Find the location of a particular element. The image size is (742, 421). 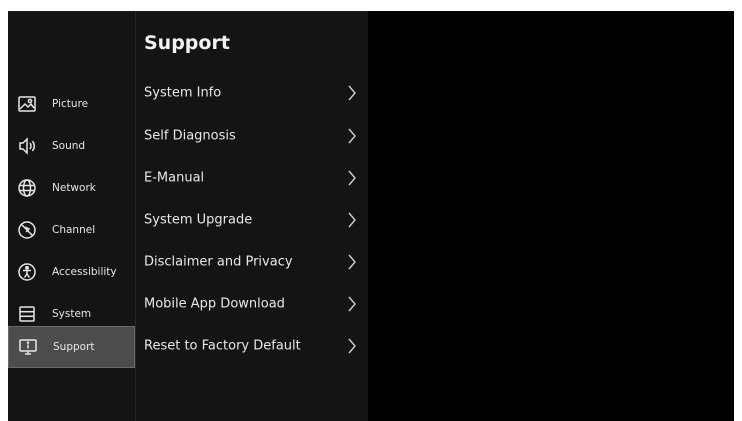

sidebar-item-label: Support is located at coordinates (74, 347).